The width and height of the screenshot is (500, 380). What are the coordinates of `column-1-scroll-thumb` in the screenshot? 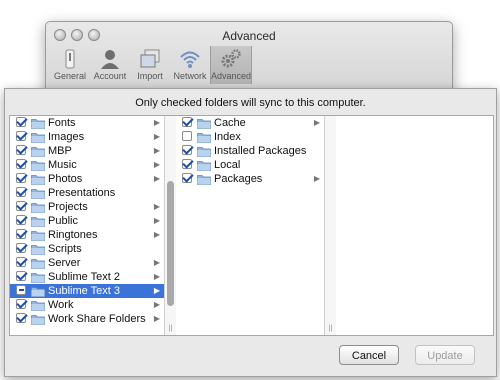 It's located at (170, 243).